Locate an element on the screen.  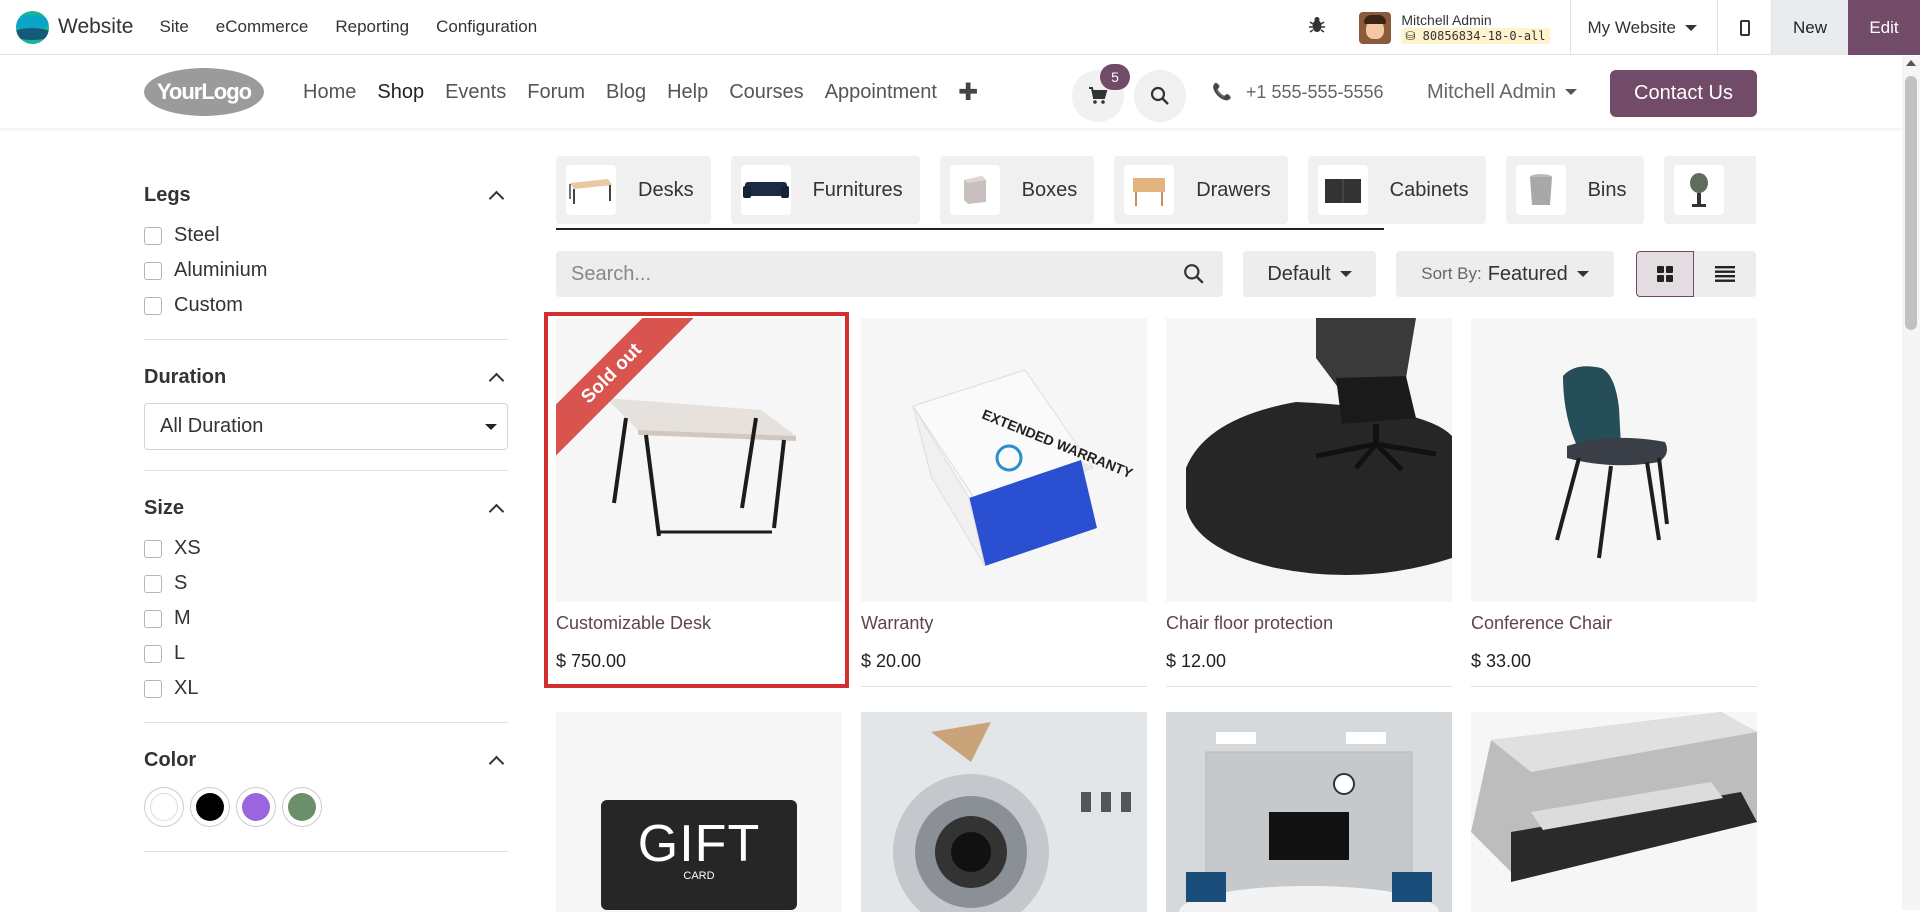
site-logo: YourLogo is located at coordinates (204, 92).